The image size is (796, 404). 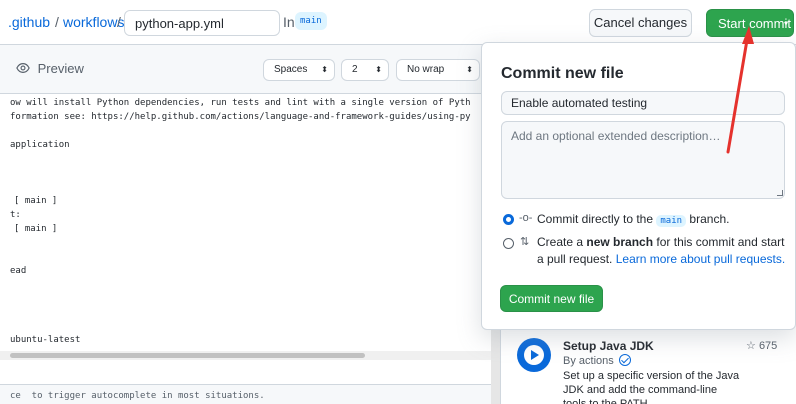 I want to click on action-publisher: By actions, so click(x=597, y=360).